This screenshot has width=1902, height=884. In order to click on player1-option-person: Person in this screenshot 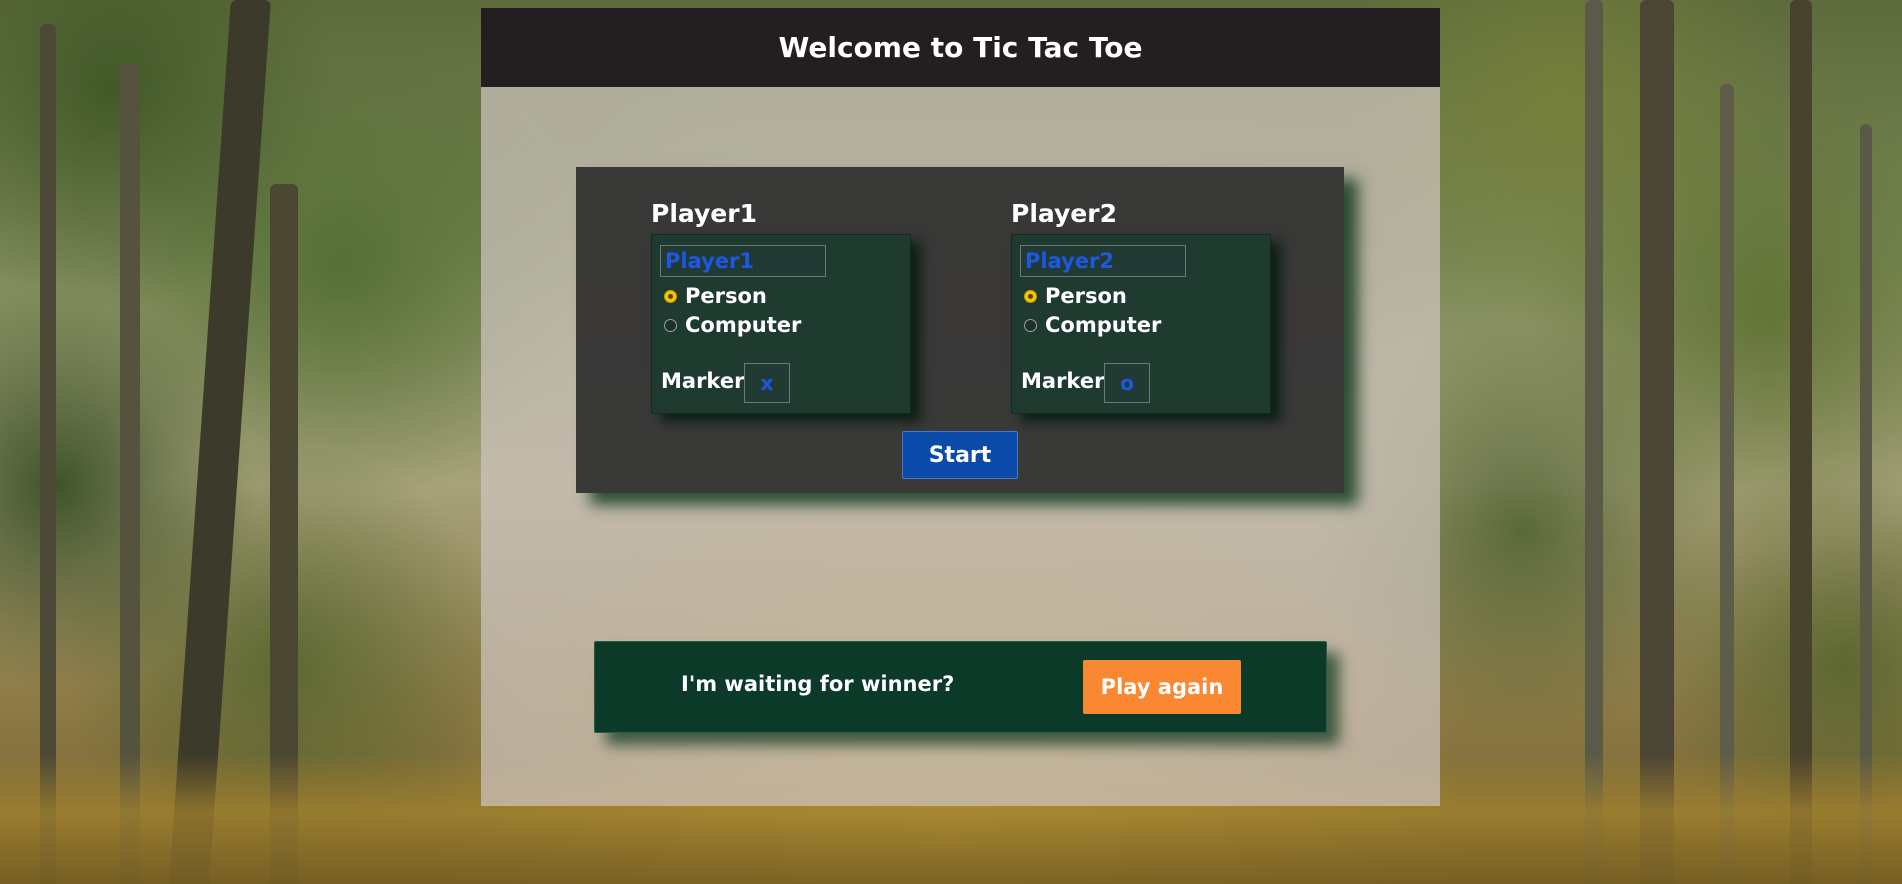, I will do `click(715, 296)`.